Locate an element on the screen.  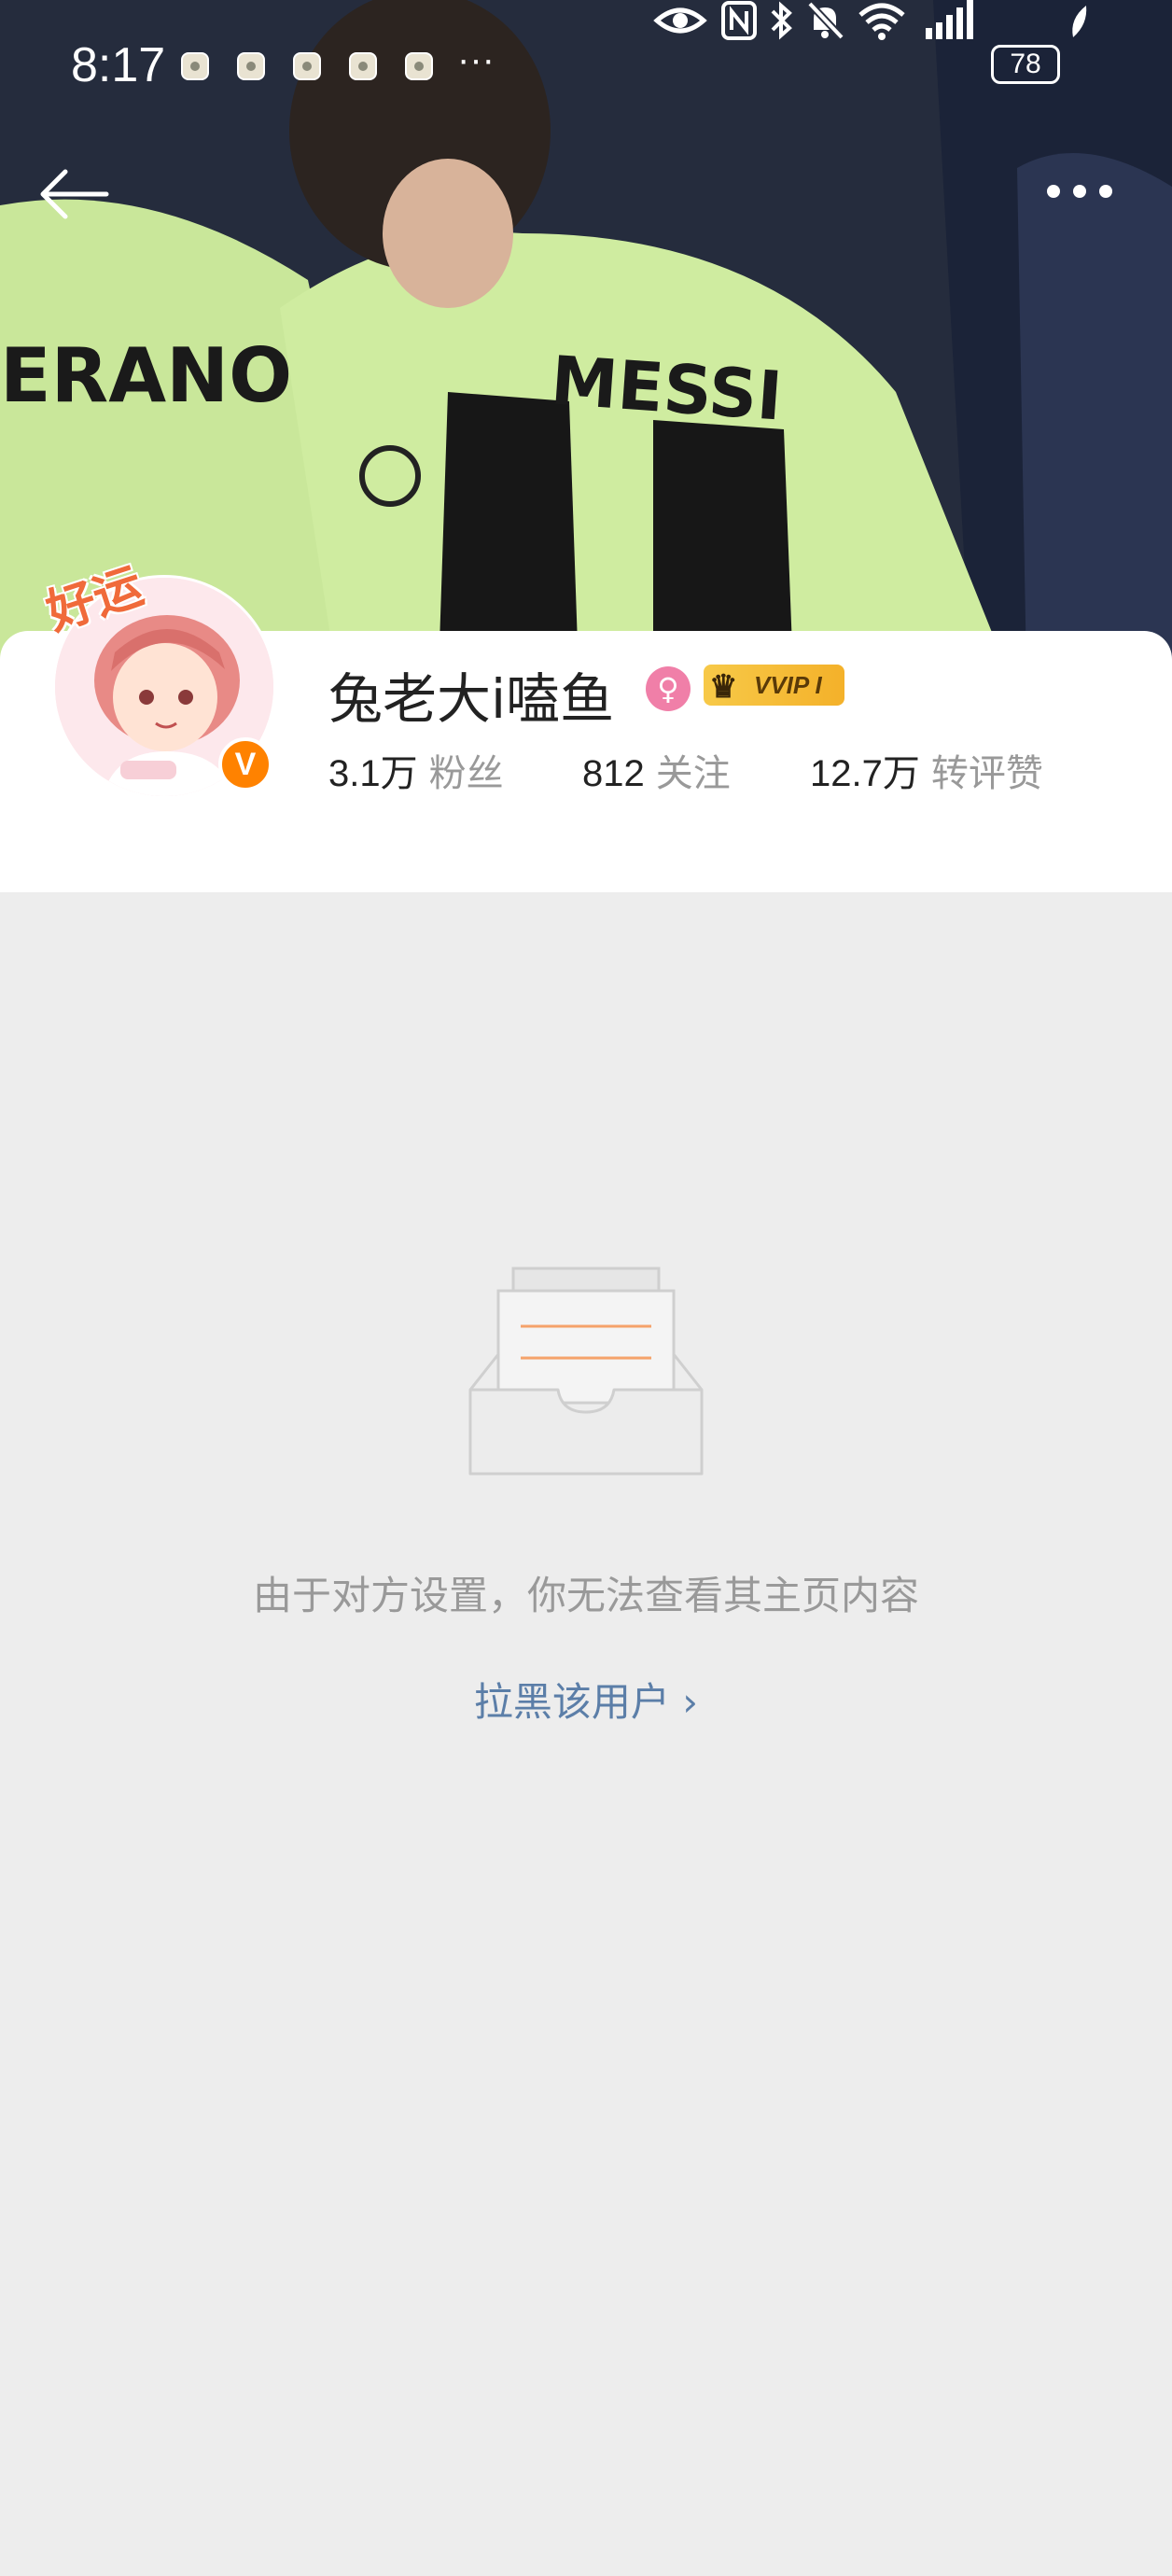
nfc-icon is located at coordinates (739, 20).